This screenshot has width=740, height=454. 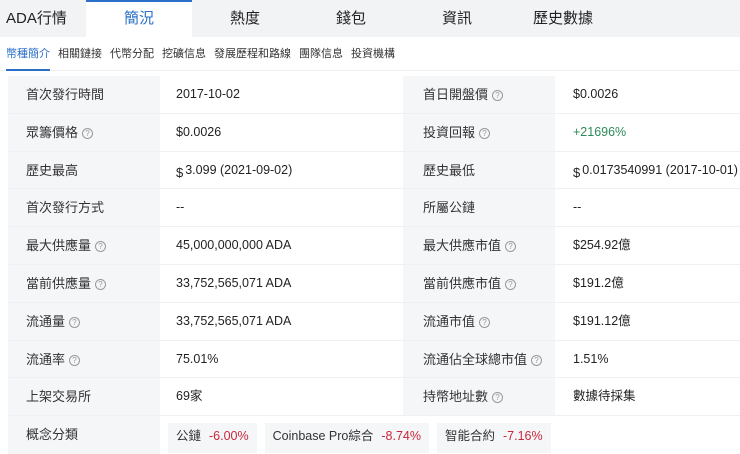 I want to click on field-value: 1.51%, so click(x=647, y=359).